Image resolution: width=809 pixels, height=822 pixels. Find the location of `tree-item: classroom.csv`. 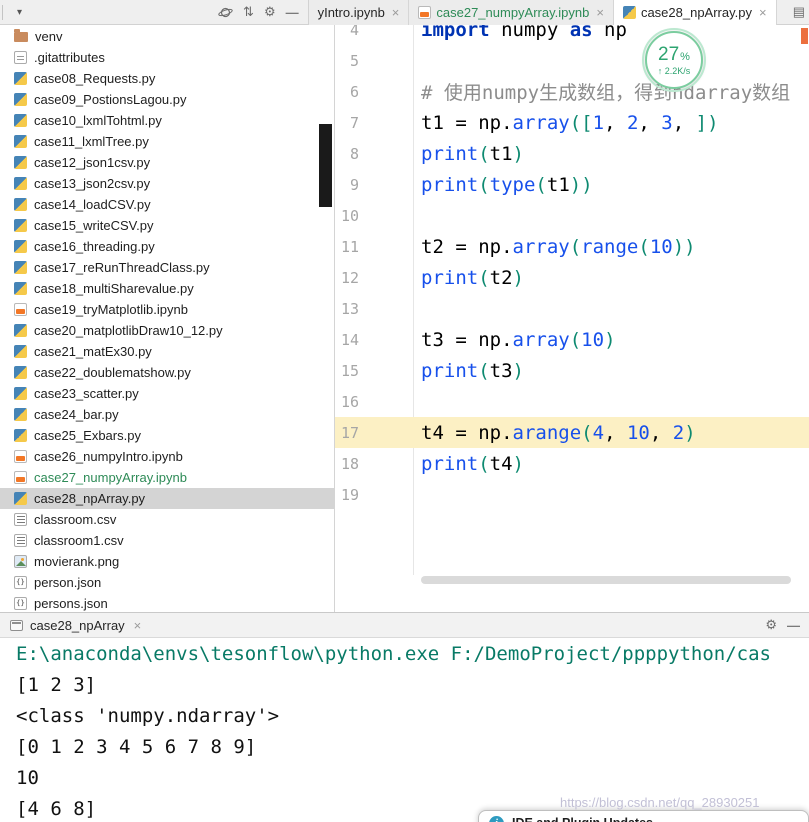

tree-item: classroom.csv is located at coordinates (167, 519).